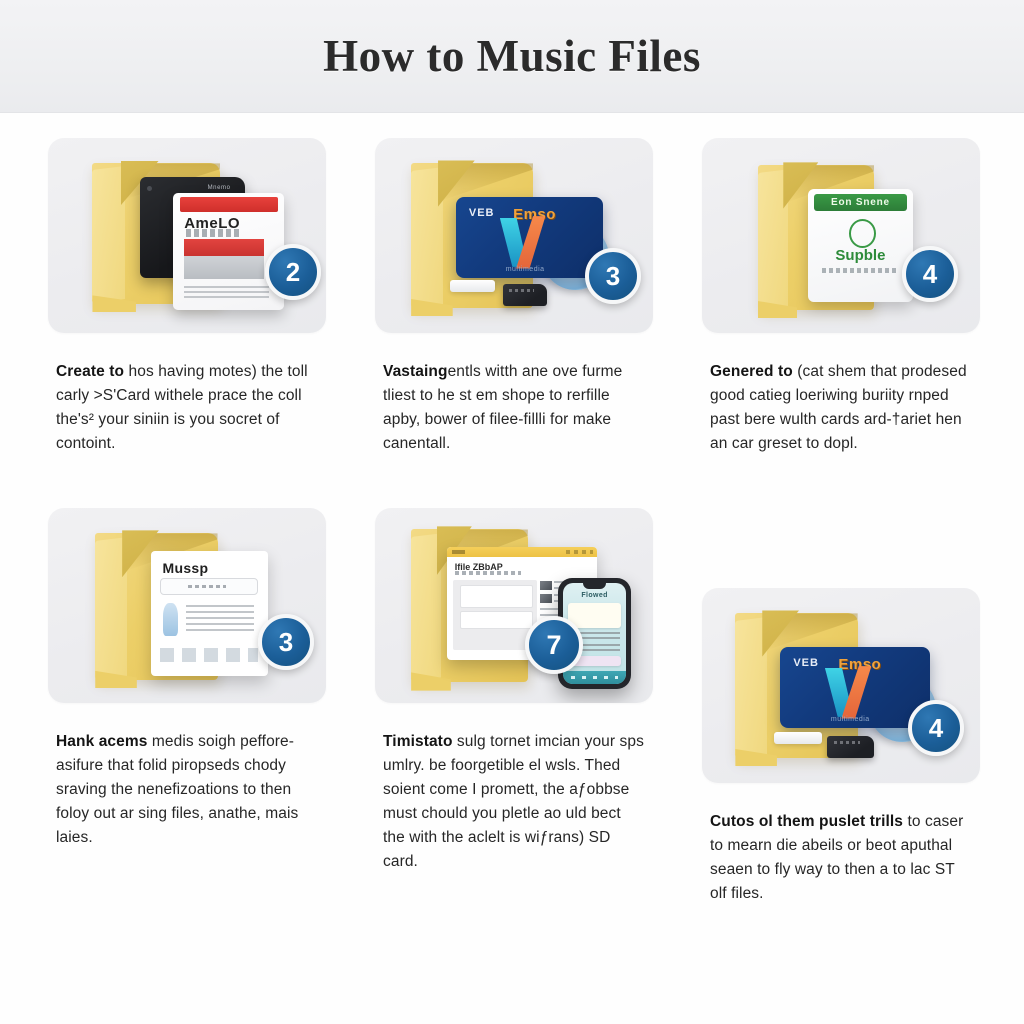 The image size is (1024, 1024). I want to click on step-caption-lead-2: Vastaing, so click(415, 371).